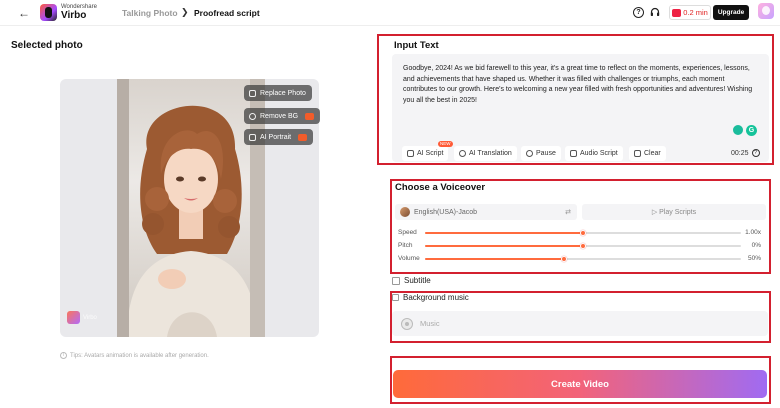 This screenshot has height=408, width=780. Describe the element at coordinates (90, 317) in the screenshot. I see `watermark-text: Virbo` at that location.